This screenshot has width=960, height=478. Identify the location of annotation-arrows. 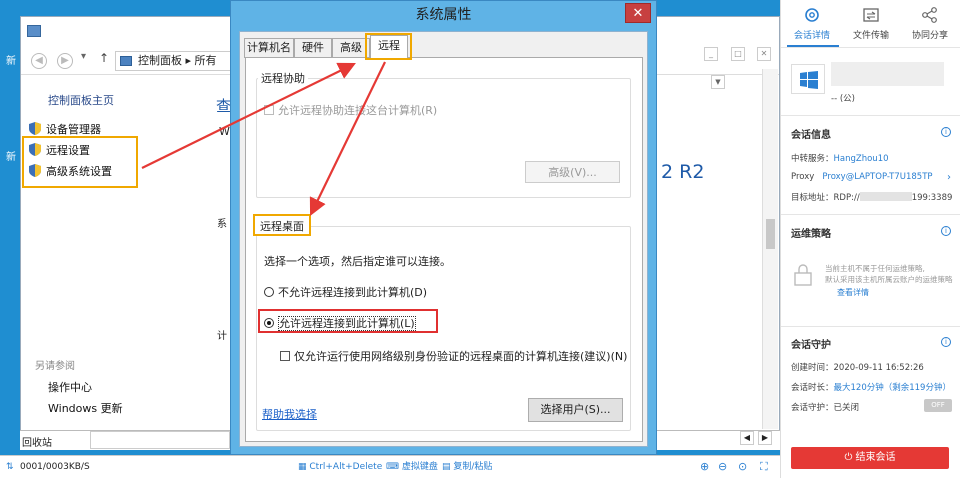
(263, 138).